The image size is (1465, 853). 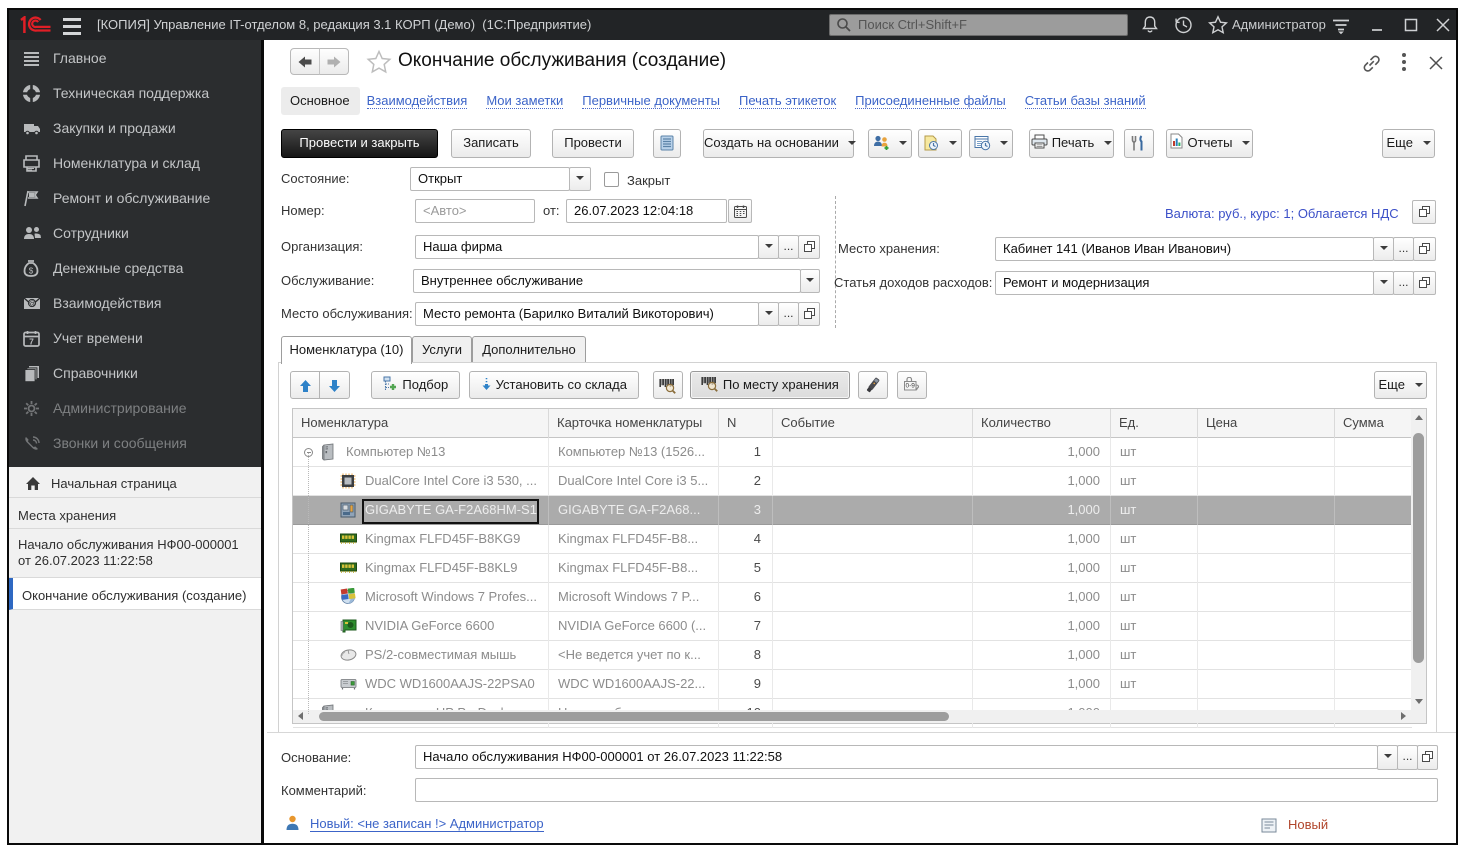 I want to click on svg-text: 0-9, so click(x=910, y=386).